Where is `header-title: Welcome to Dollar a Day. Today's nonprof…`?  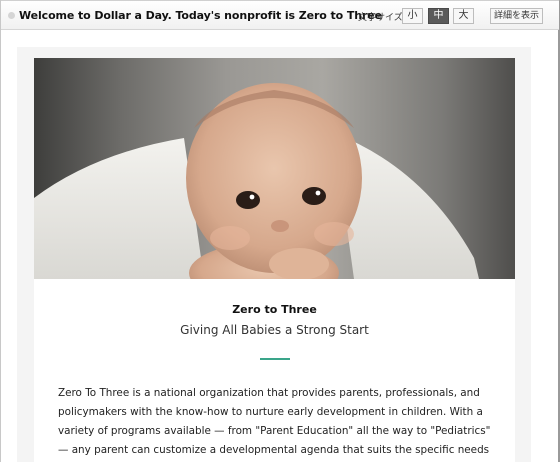 header-title: Welcome to Dollar a Day. Today's nonprof… is located at coordinates (201, 15).